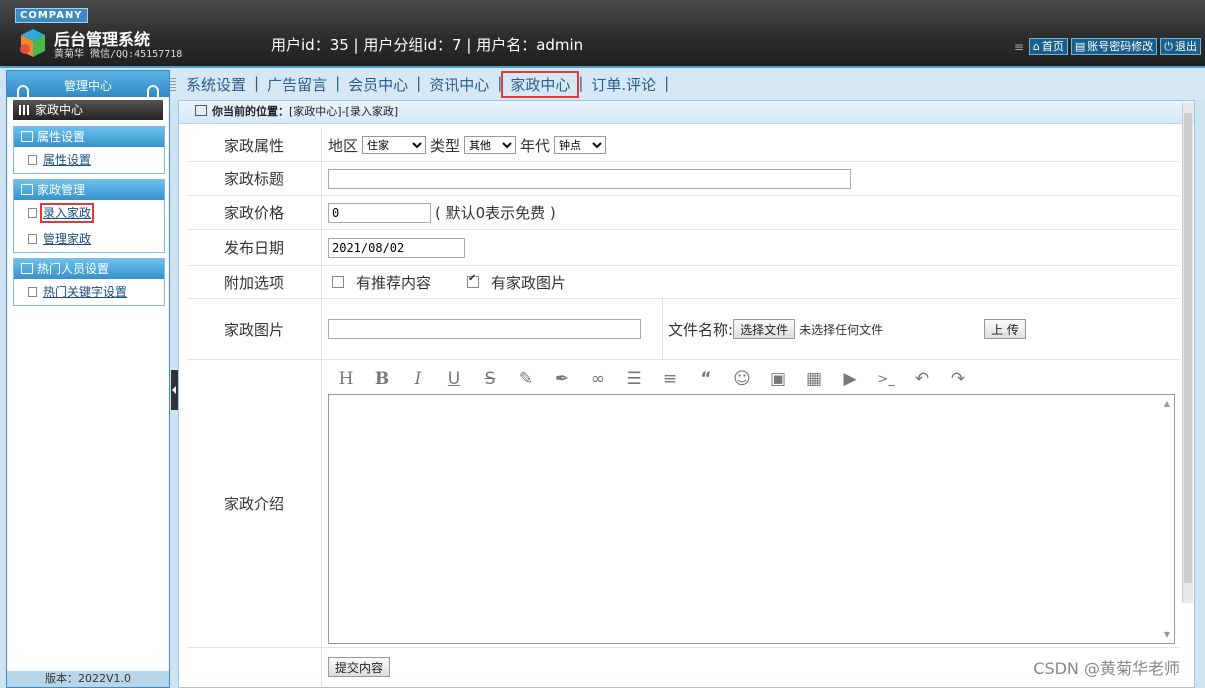 The image size is (1205, 688). What do you see at coordinates (254, 178) in the screenshot?
I see `title-label: 家政标题` at bounding box center [254, 178].